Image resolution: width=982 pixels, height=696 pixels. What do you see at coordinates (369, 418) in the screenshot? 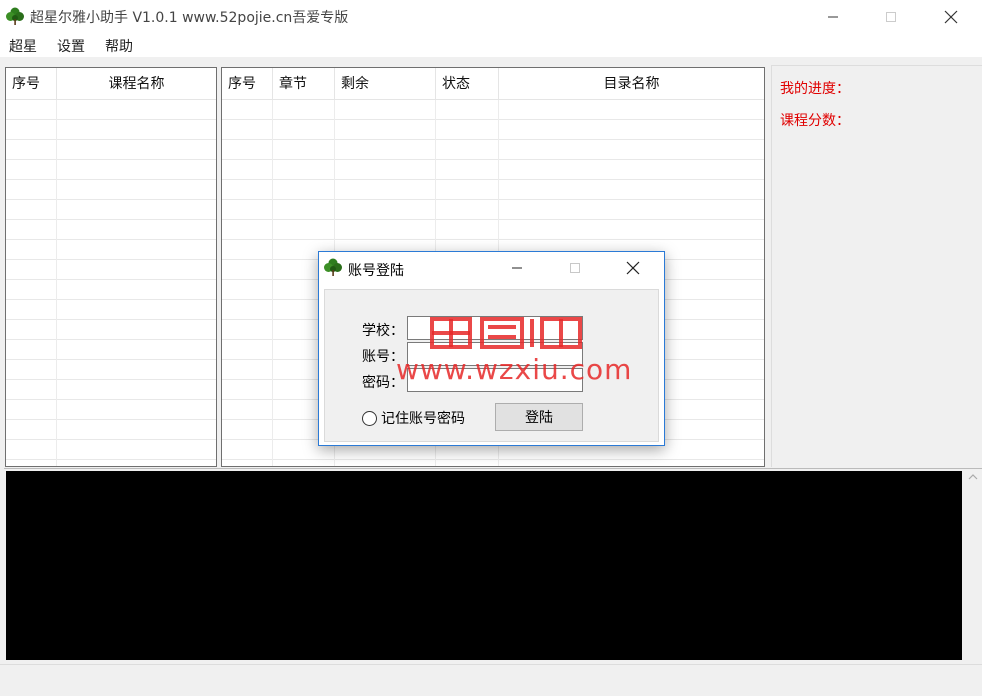
I see `radio-icon` at bounding box center [369, 418].